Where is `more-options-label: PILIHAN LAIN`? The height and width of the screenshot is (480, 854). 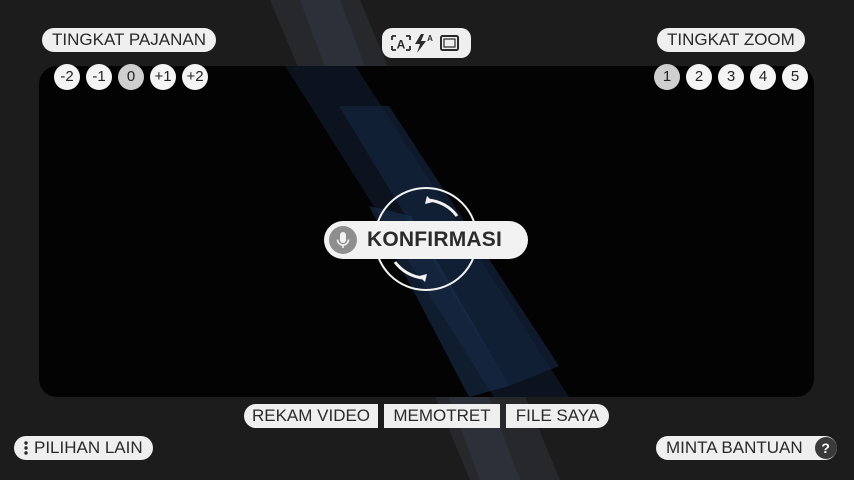
more-options-label: PILIHAN LAIN is located at coordinates (88, 447).